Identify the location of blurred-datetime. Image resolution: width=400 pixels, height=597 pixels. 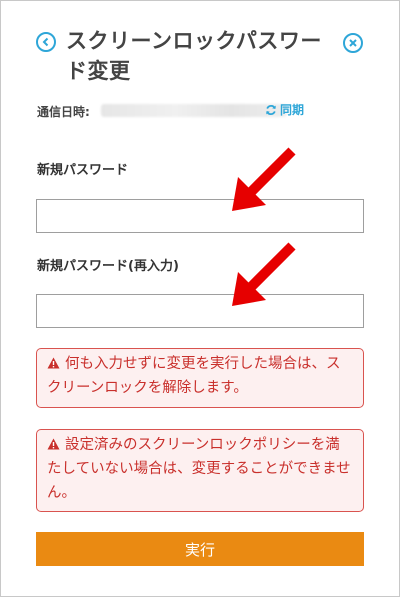
(194, 110).